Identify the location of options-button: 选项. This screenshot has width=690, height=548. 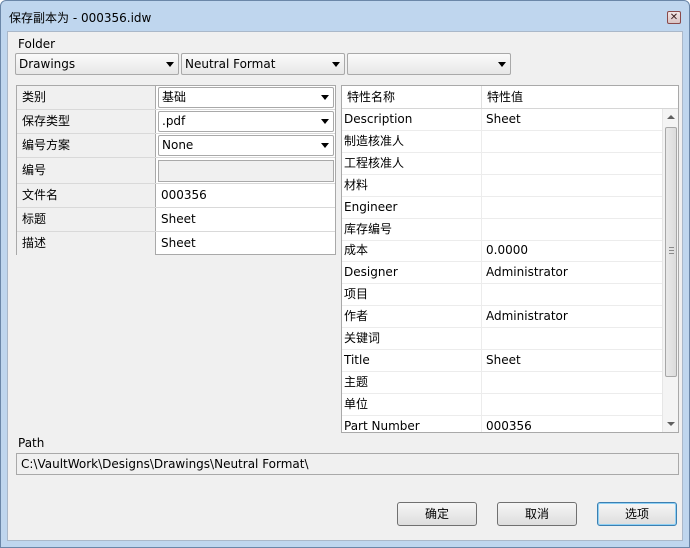
(637, 514).